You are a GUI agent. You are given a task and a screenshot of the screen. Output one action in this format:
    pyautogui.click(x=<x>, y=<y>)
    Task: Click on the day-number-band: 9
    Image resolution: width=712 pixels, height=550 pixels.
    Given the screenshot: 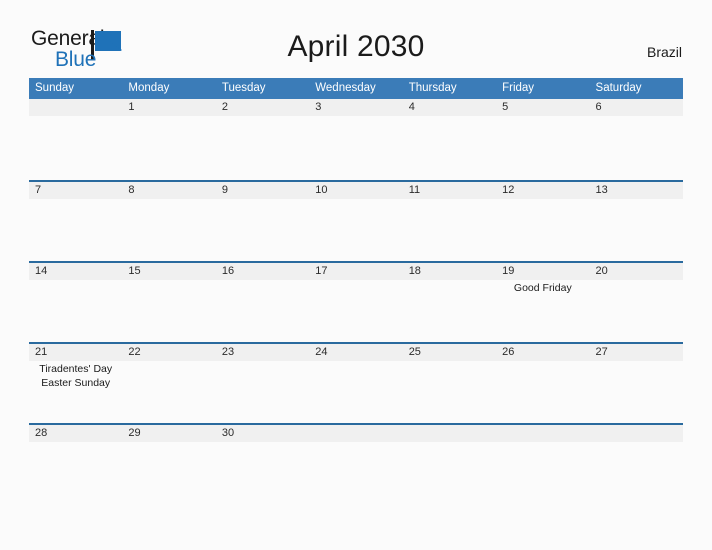 What is the action you would take?
    pyautogui.click(x=262, y=190)
    